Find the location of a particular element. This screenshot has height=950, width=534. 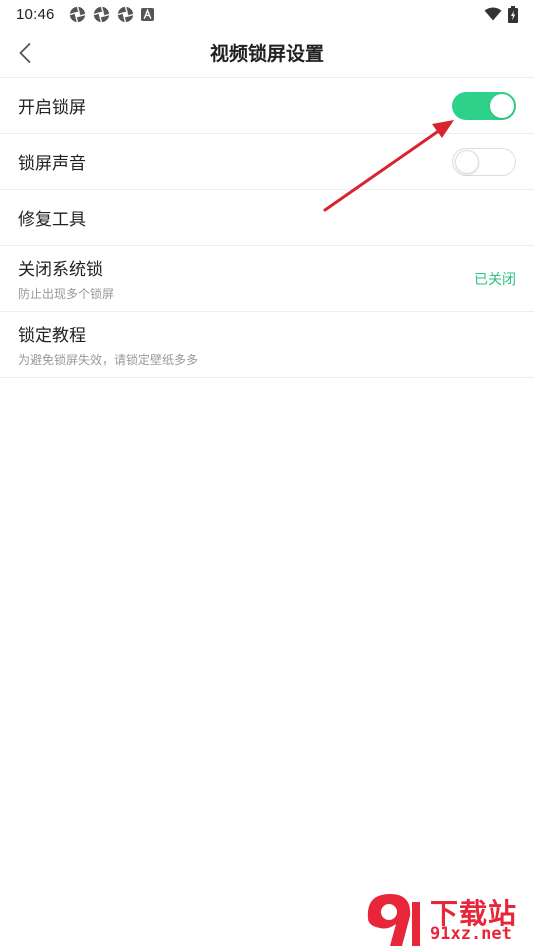

chevron-left-icon is located at coordinates (25, 53).